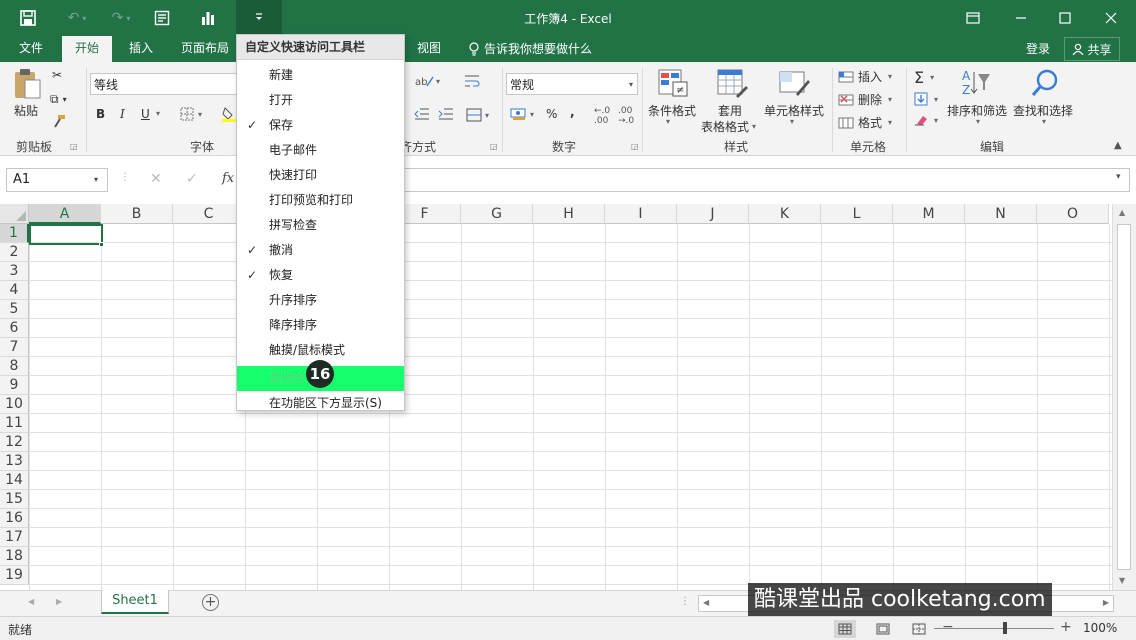 The width and height of the screenshot is (1136, 640). I want to click on qat-menu-item: 降序排序, so click(320, 325).